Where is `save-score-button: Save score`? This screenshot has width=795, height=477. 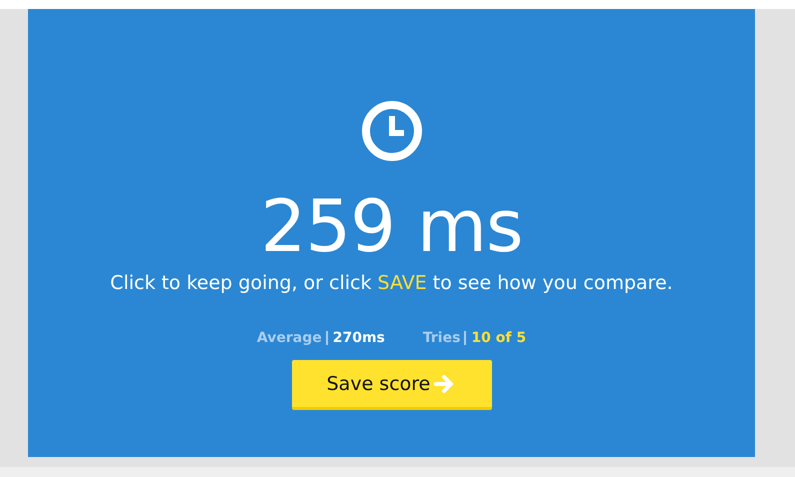
save-score-button: Save score is located at coordinates (392, 385).